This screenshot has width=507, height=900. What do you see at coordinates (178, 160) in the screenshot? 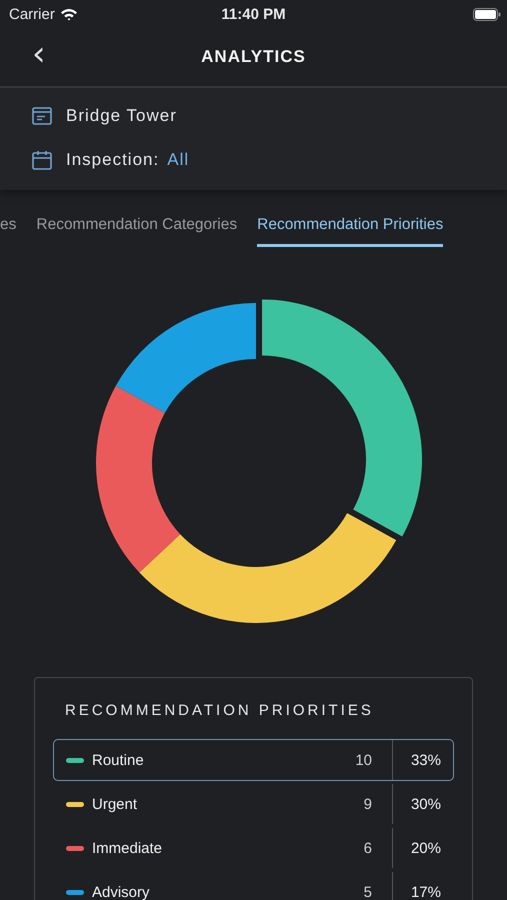
I see `inspection-filter-link: All` at bounding box center [178, 160].